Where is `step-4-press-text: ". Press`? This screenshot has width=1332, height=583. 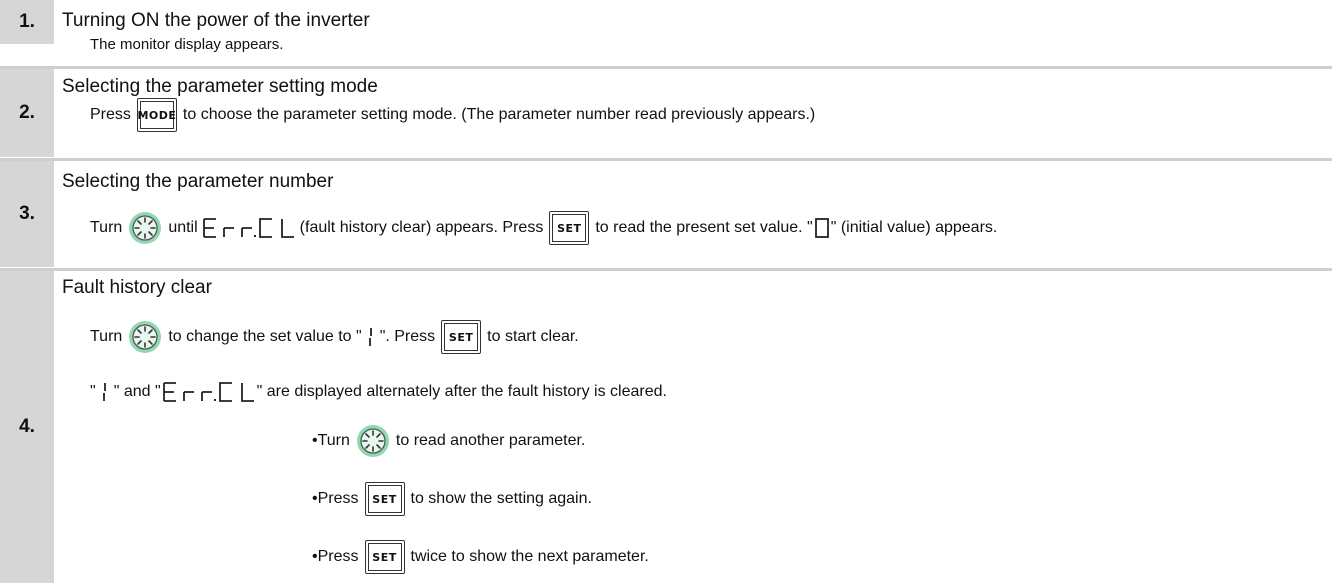 step-4-press-text: ". Press is located at coordinates (407, 336).